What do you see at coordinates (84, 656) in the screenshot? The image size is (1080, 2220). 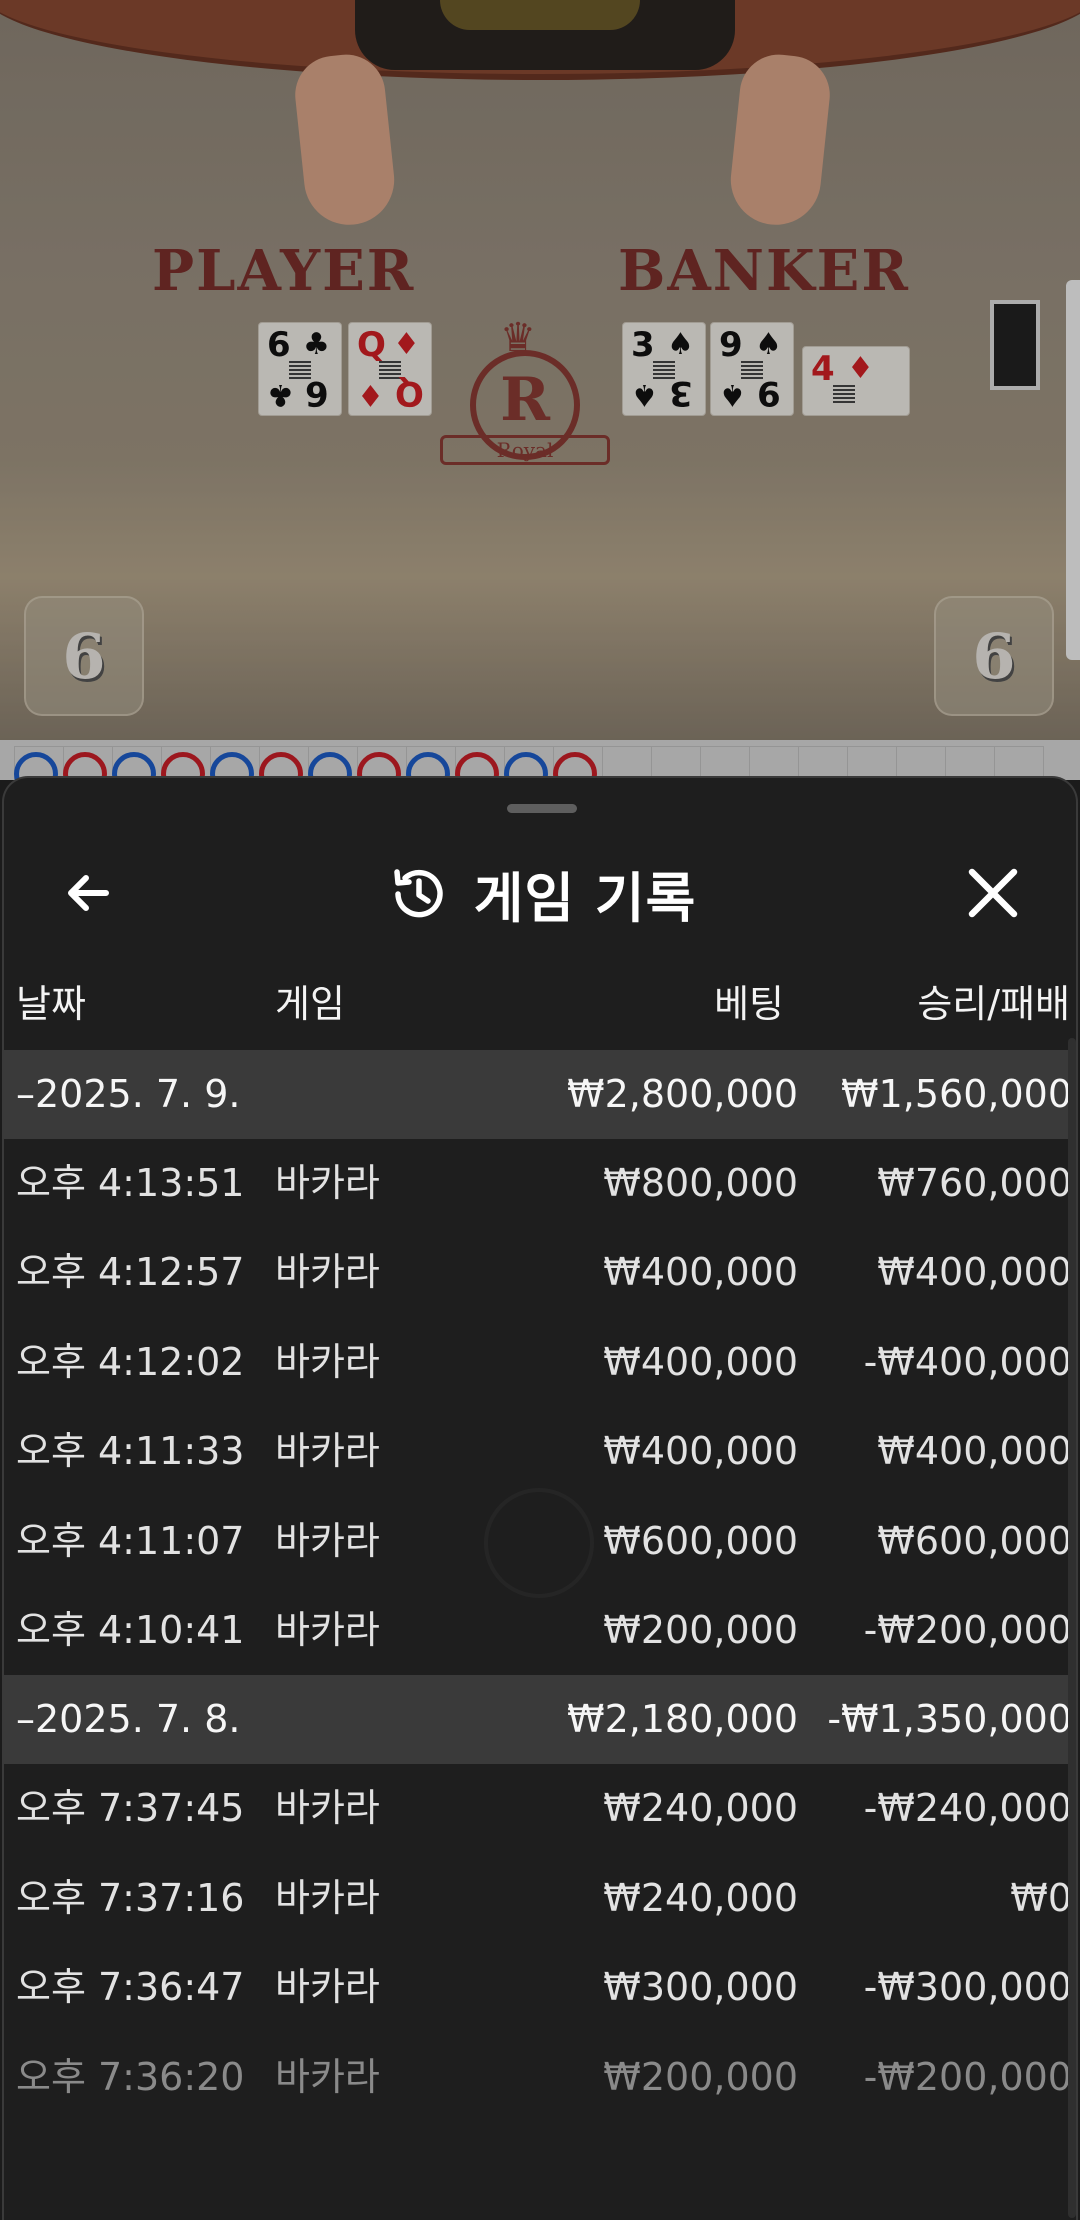 I see `player-score: 6` at bounding box center [84, 656].